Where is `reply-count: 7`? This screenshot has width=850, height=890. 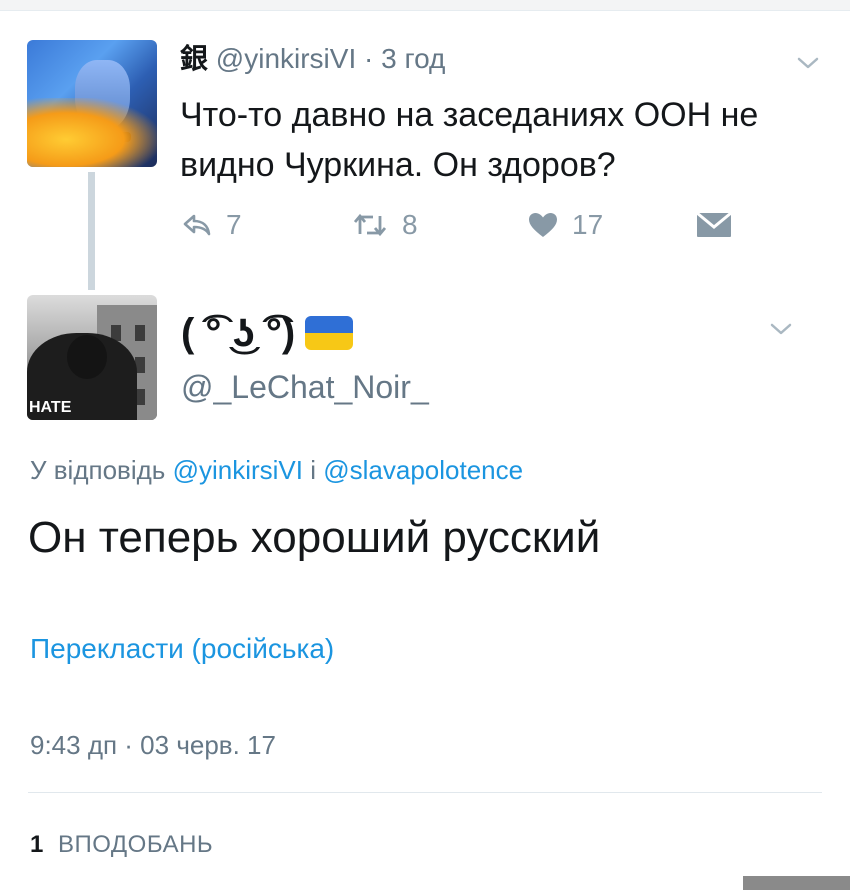 reply-count: 7 is located at coordinates (234, 224).